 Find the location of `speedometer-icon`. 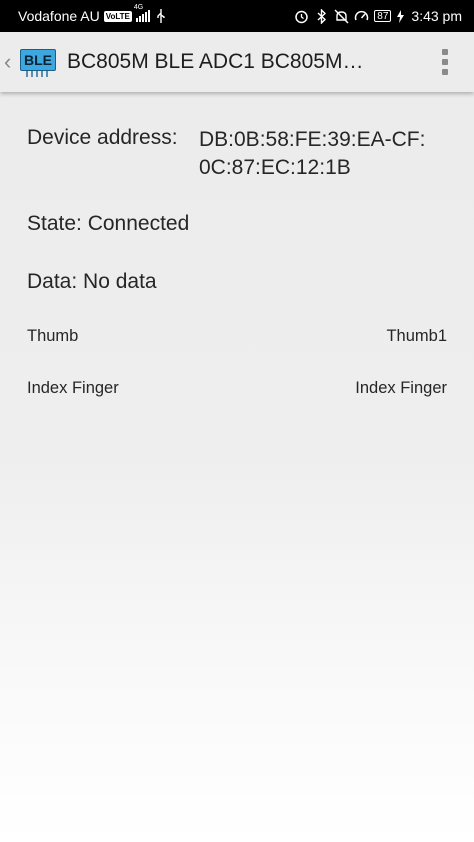

speedometer-icon is located at coordinates (361, 16).